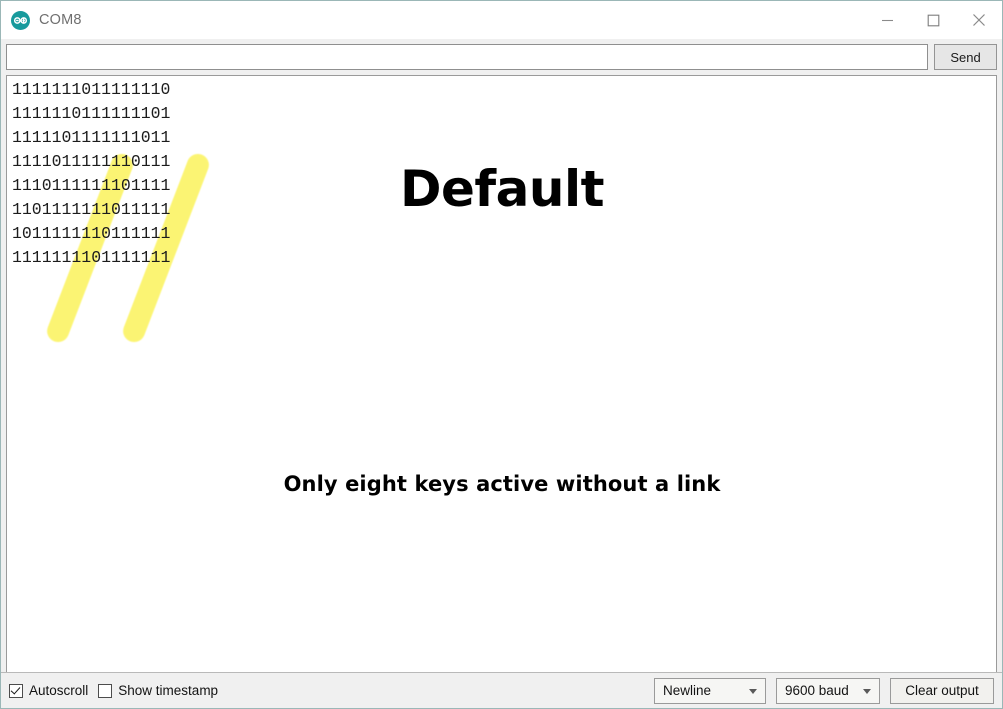 This screenshot has height=709, width=1003. I want to click on autoscroll-checkbox, so click(16, 690).